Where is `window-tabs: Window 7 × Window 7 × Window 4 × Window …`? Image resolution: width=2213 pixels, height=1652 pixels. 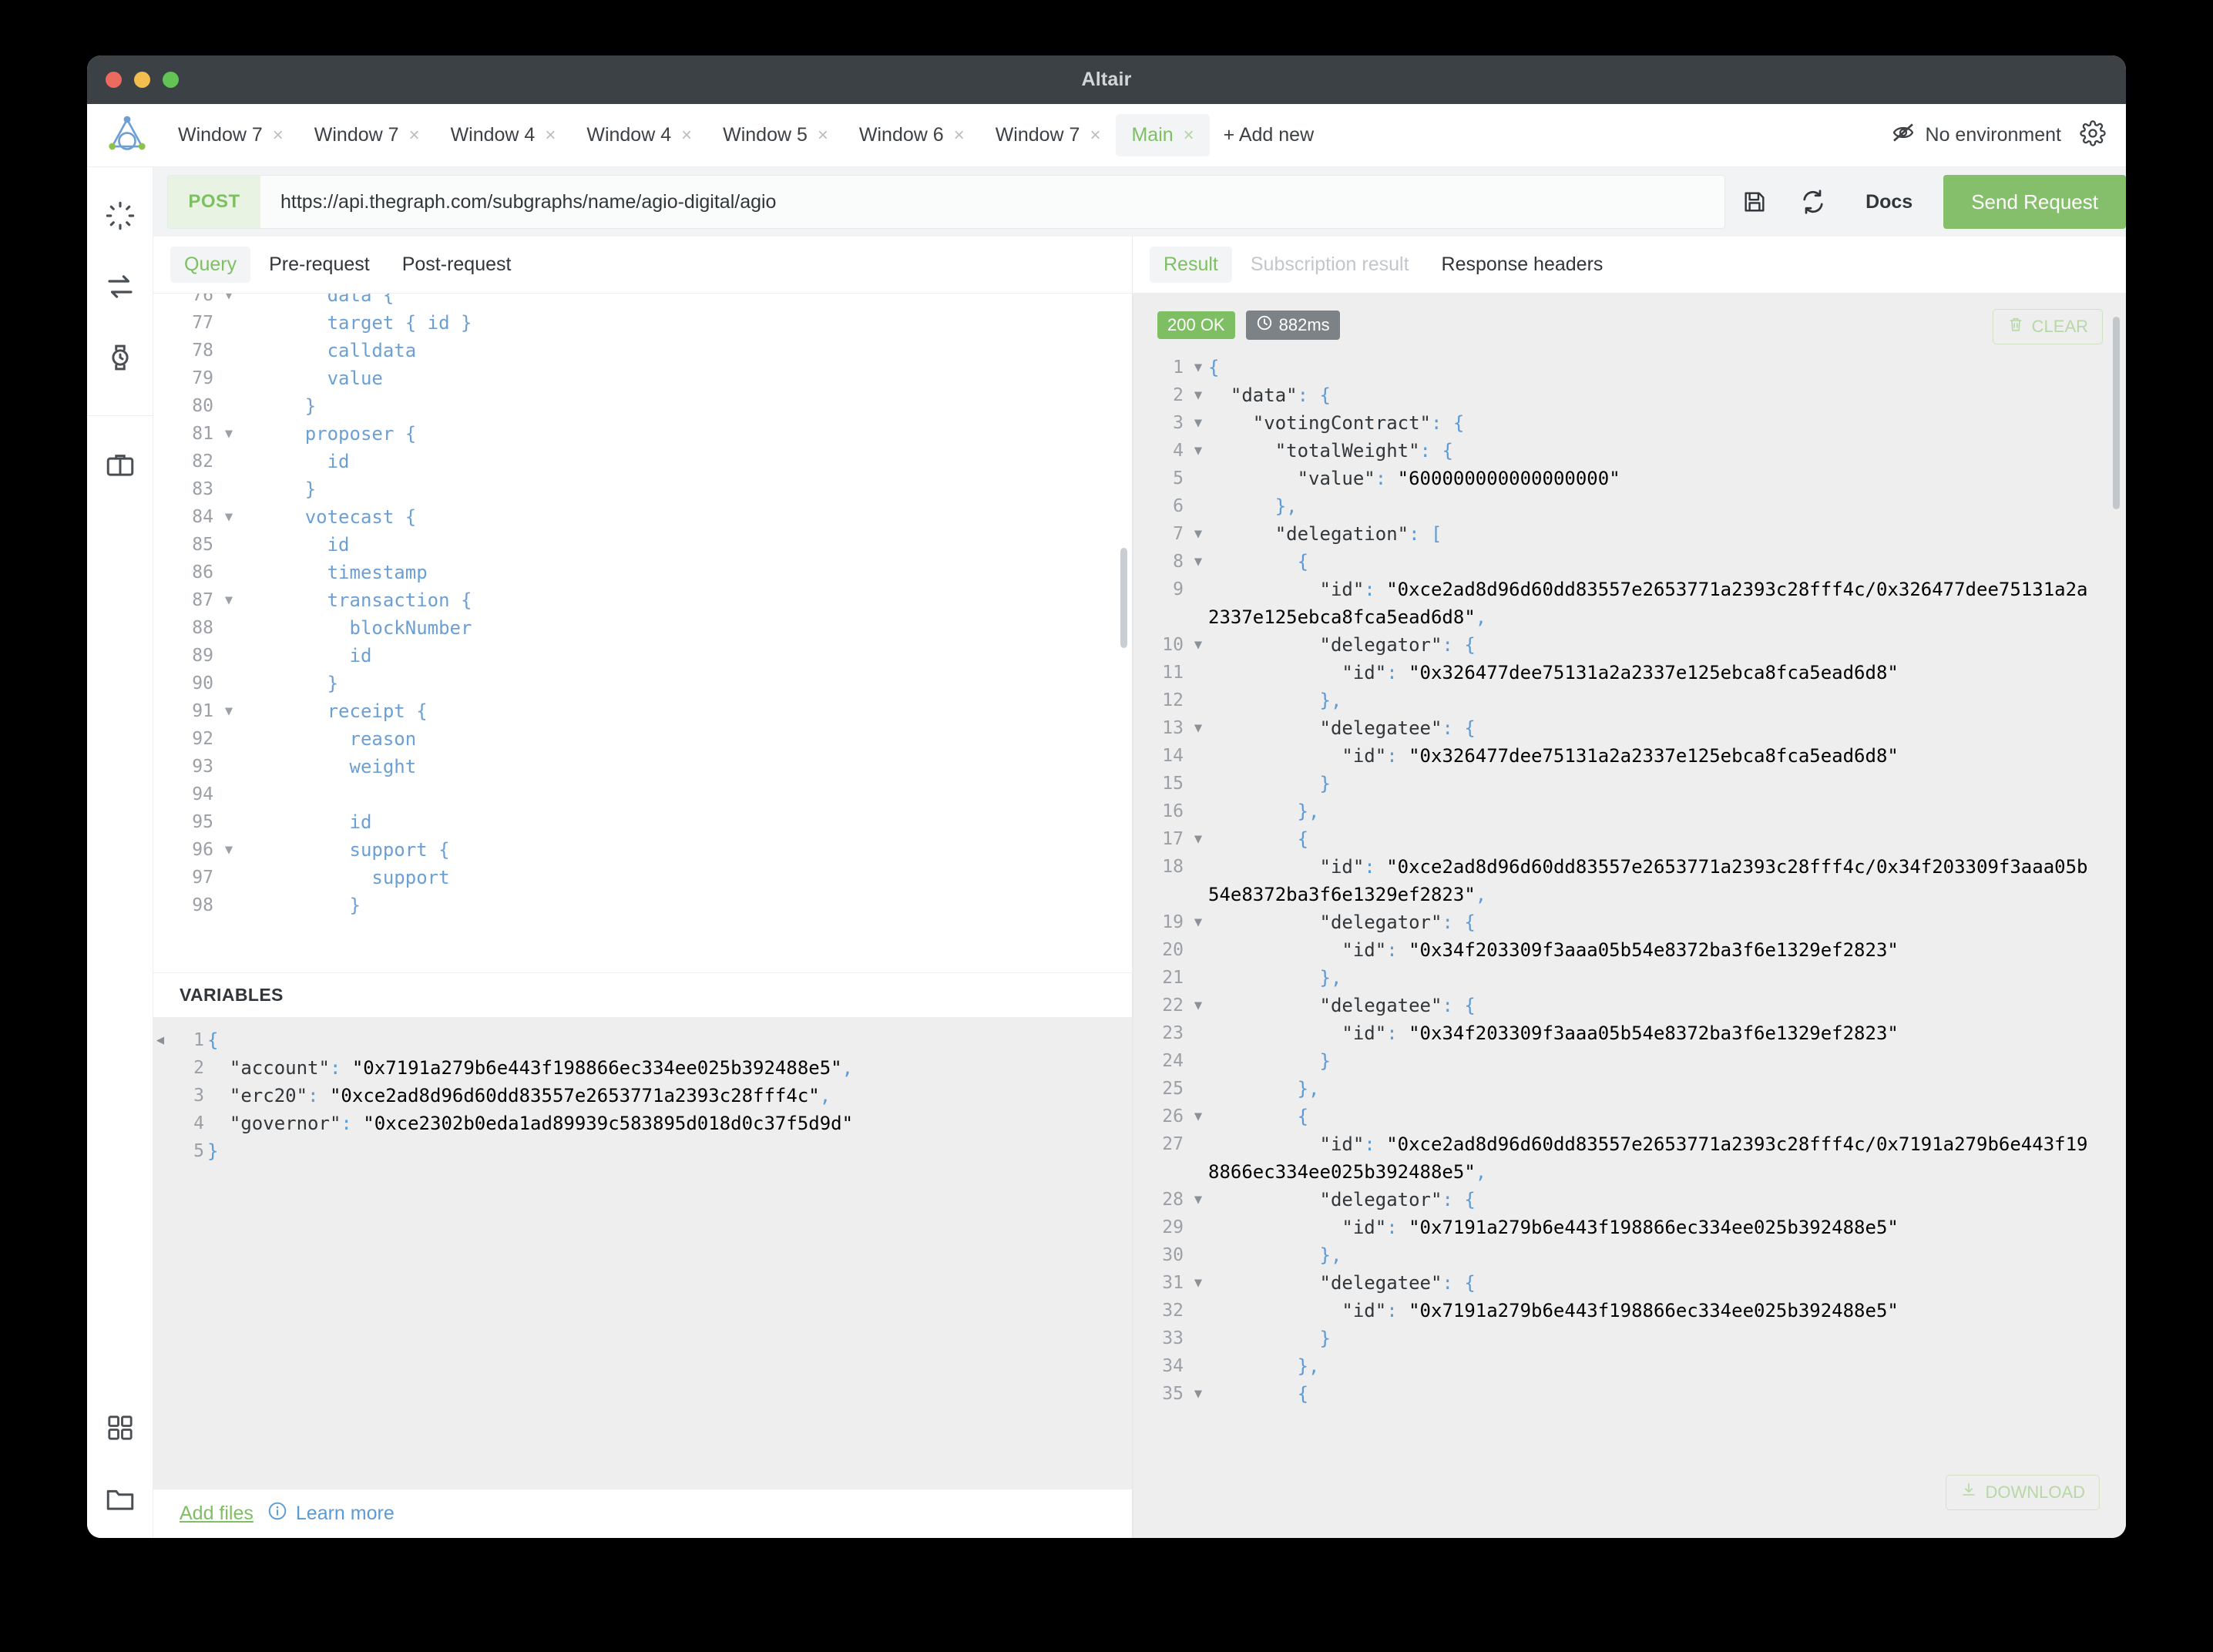
window-tabs: Window 7 × Window 7 × Window 4 × Window … is located at coordinates (1027, 135).